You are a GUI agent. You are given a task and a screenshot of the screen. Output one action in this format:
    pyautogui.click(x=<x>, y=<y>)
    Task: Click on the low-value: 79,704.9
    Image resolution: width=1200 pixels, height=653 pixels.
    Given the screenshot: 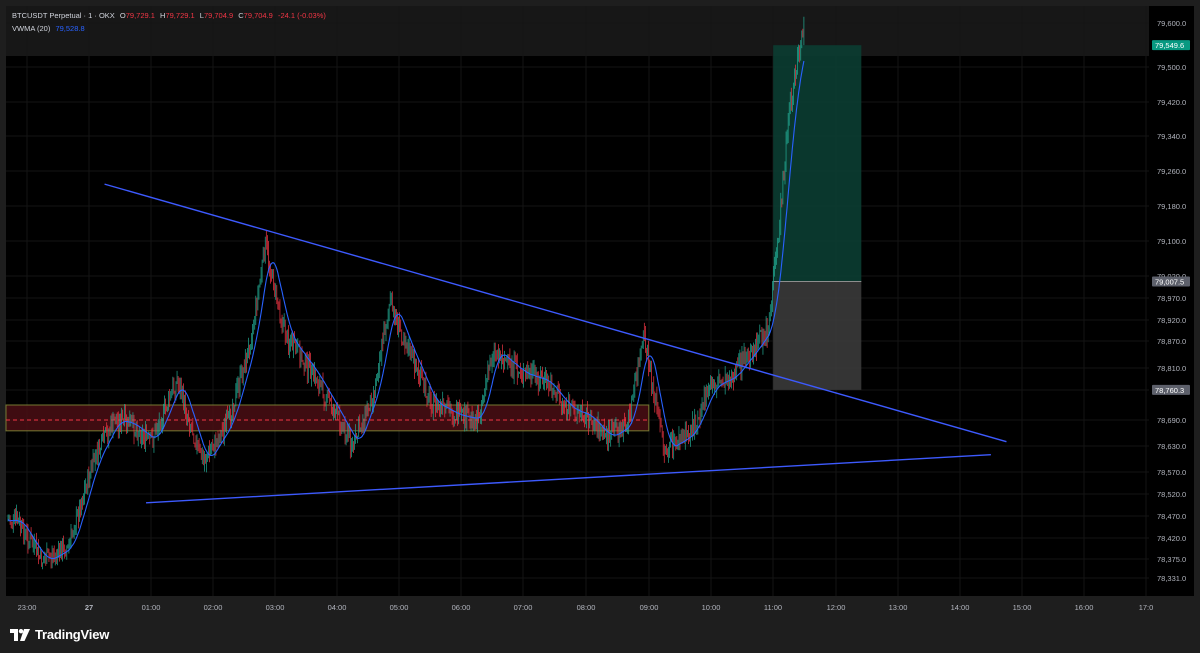 What is the action you would take?
    pyautogui.click(x=218, y=15)
    